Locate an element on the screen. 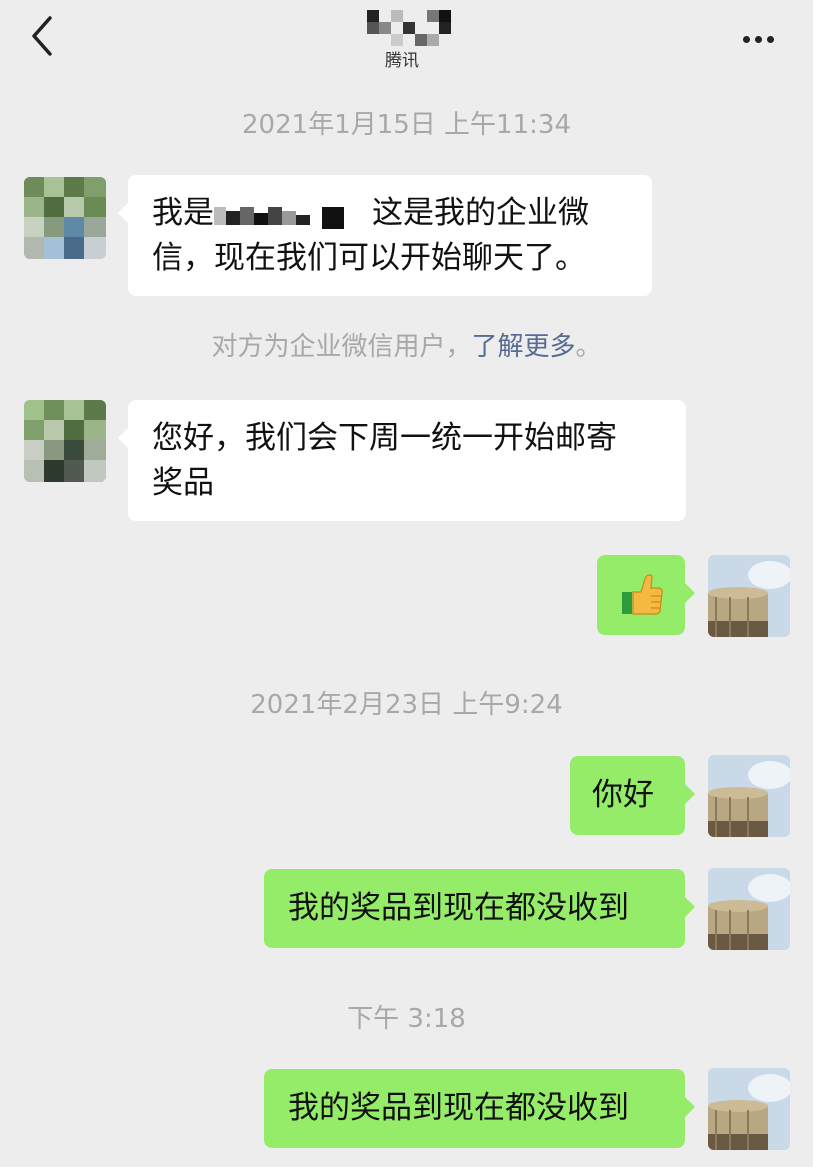 This screenshot has height=1167, width=813. chat-title-suffix: 腾讯 is located at coordinates (402, 61).